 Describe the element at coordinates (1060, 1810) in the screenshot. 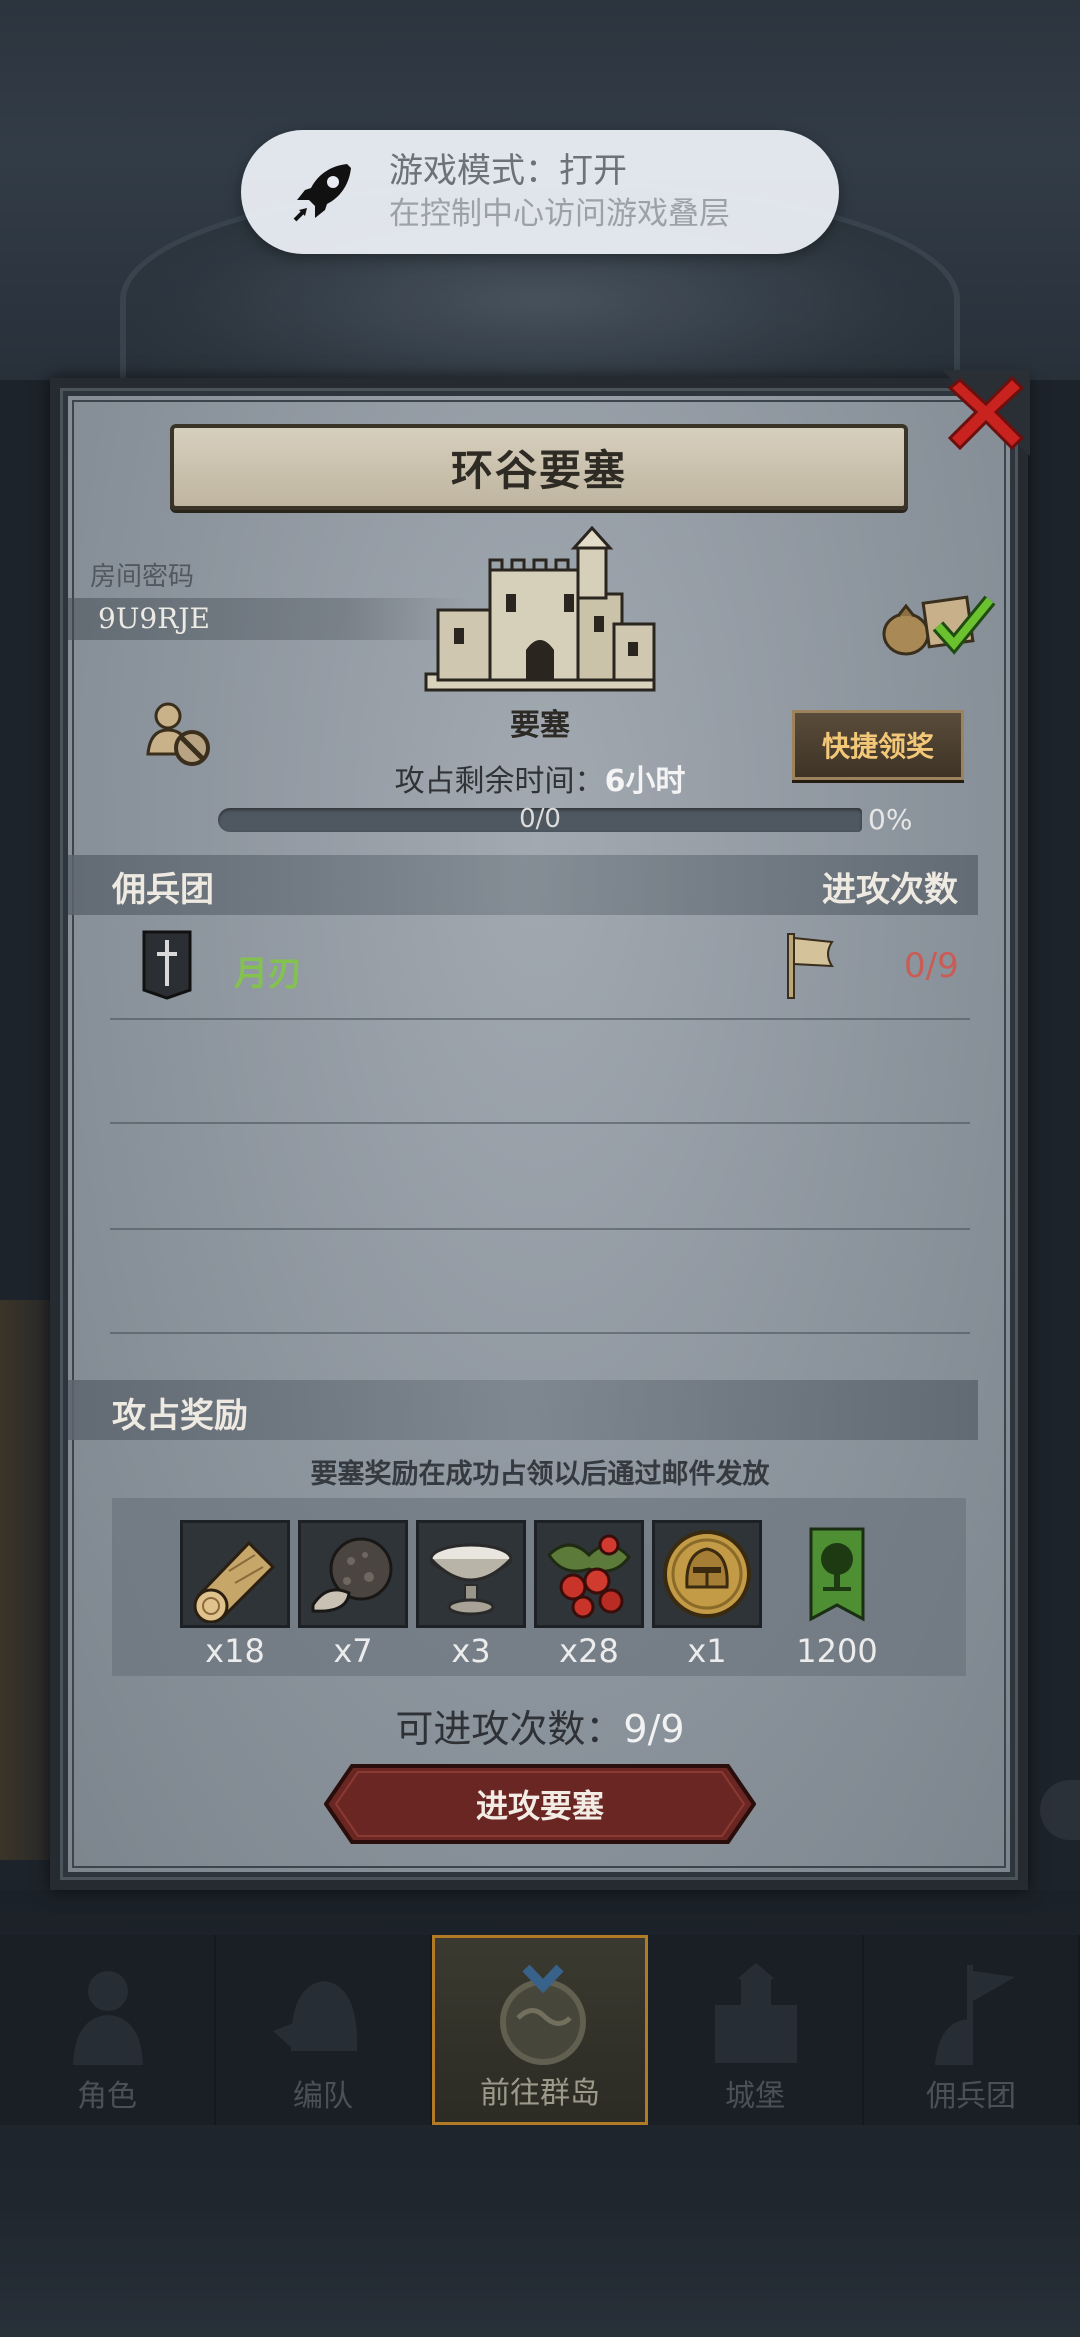

I see `background-side-button` at that location.